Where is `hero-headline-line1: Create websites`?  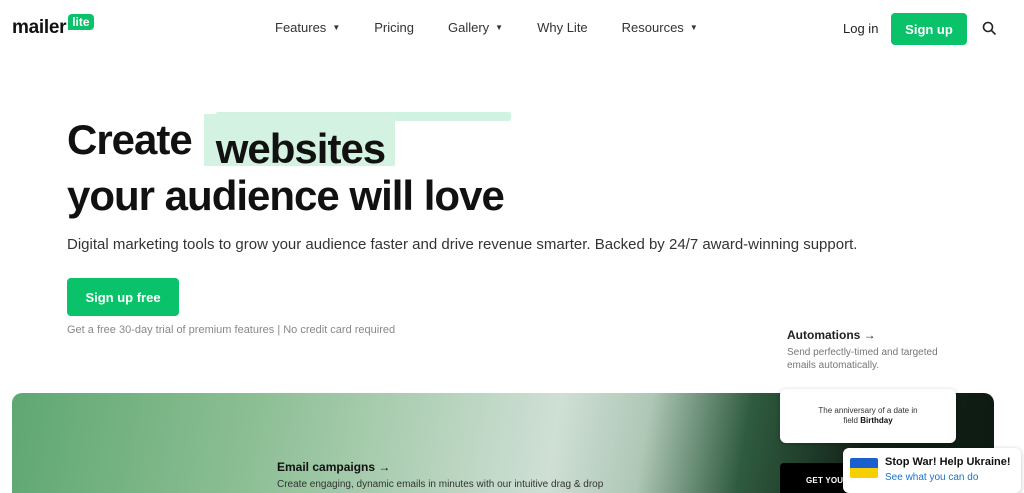
hero-headline-line1: Create websites is located at coordinates (231, 143).